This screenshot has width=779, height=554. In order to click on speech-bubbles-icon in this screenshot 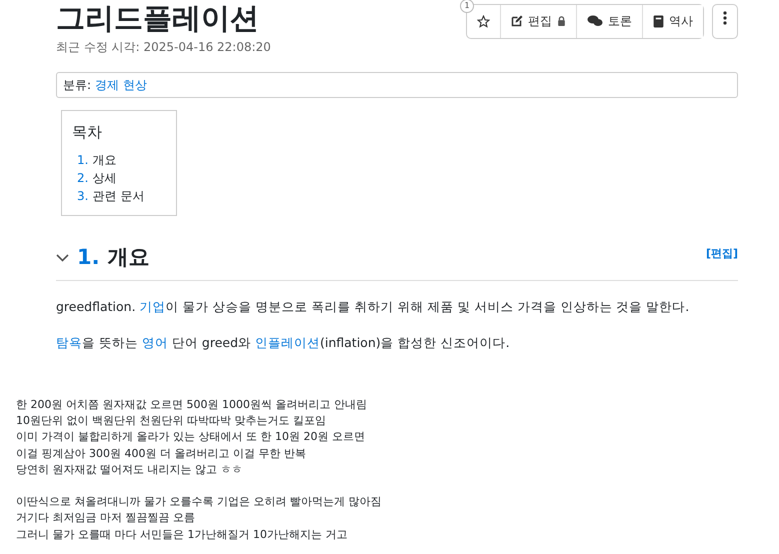, I will do `click(595, 21)`.